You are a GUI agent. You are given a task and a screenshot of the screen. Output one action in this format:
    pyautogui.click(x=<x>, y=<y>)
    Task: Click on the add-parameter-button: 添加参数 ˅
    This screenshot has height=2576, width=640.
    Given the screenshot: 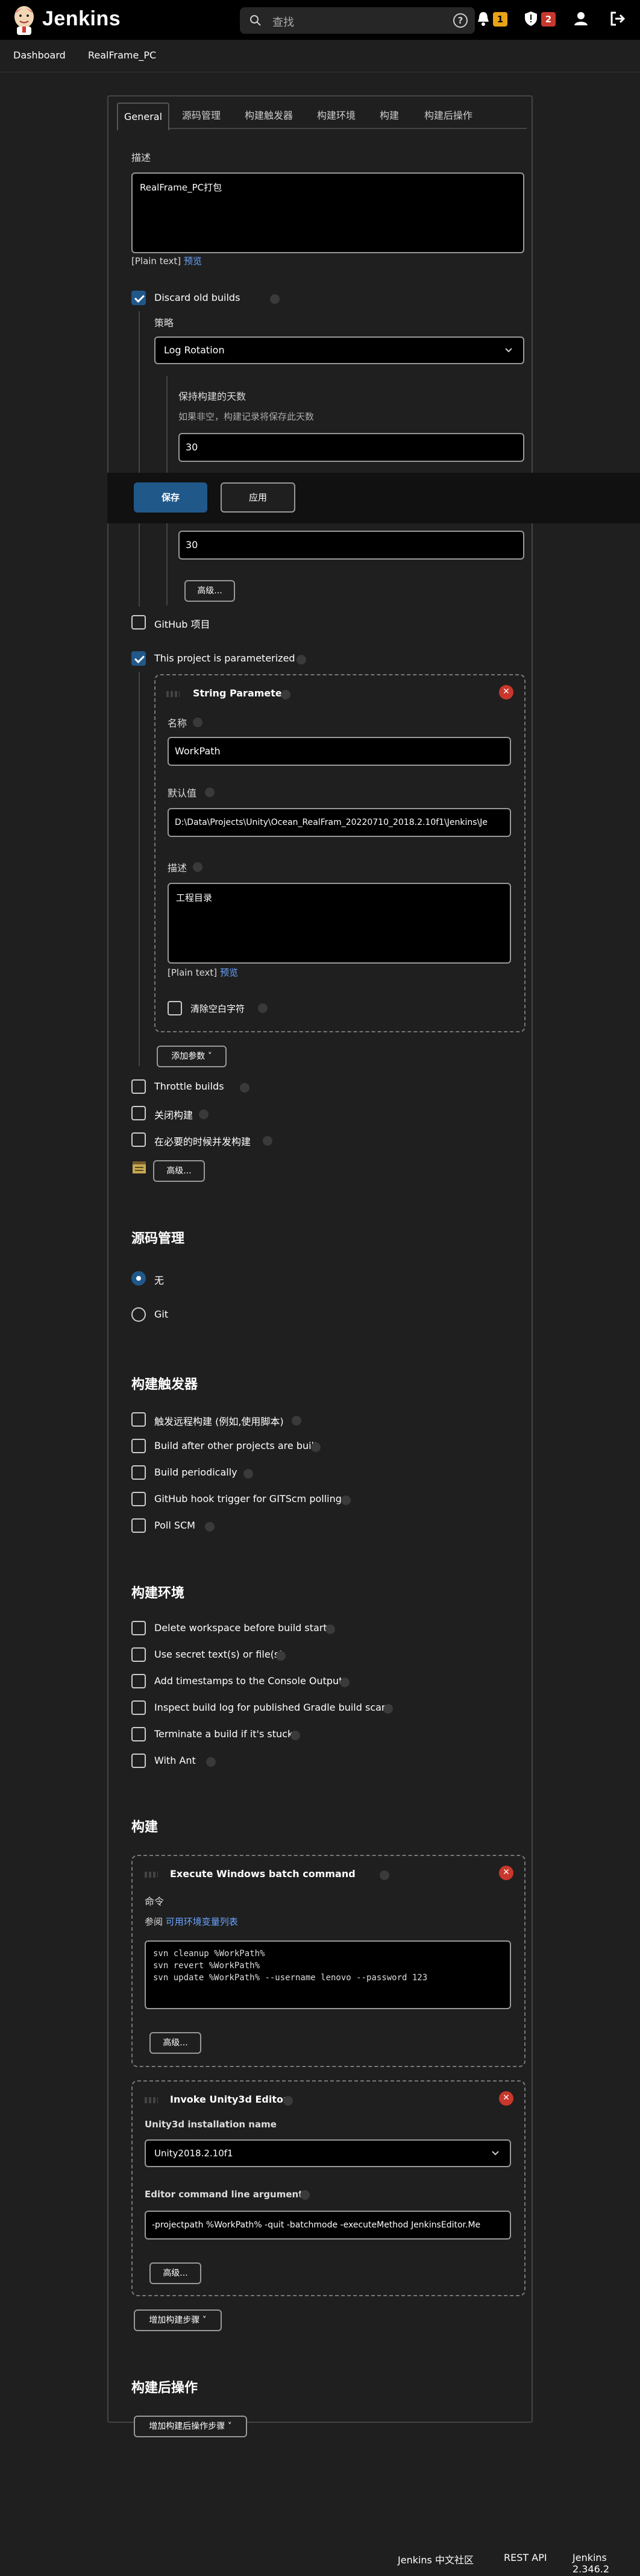 What is the action you would take?
    pyautogui.click(x=192, y=1056)
    